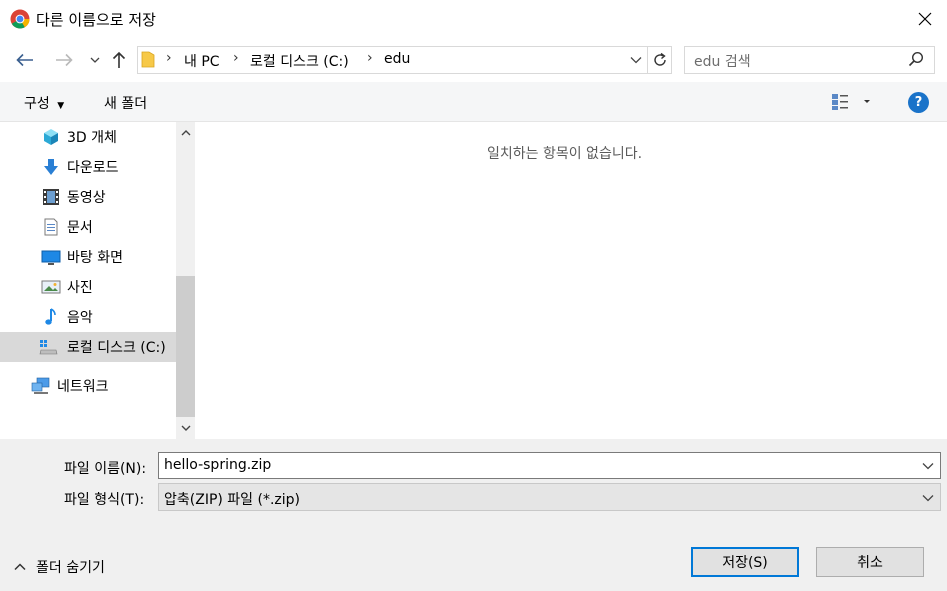 The width and height of the screenshot is (947, 591). I want to click on sidebar-item-documents: 문서, so click(88, 227).